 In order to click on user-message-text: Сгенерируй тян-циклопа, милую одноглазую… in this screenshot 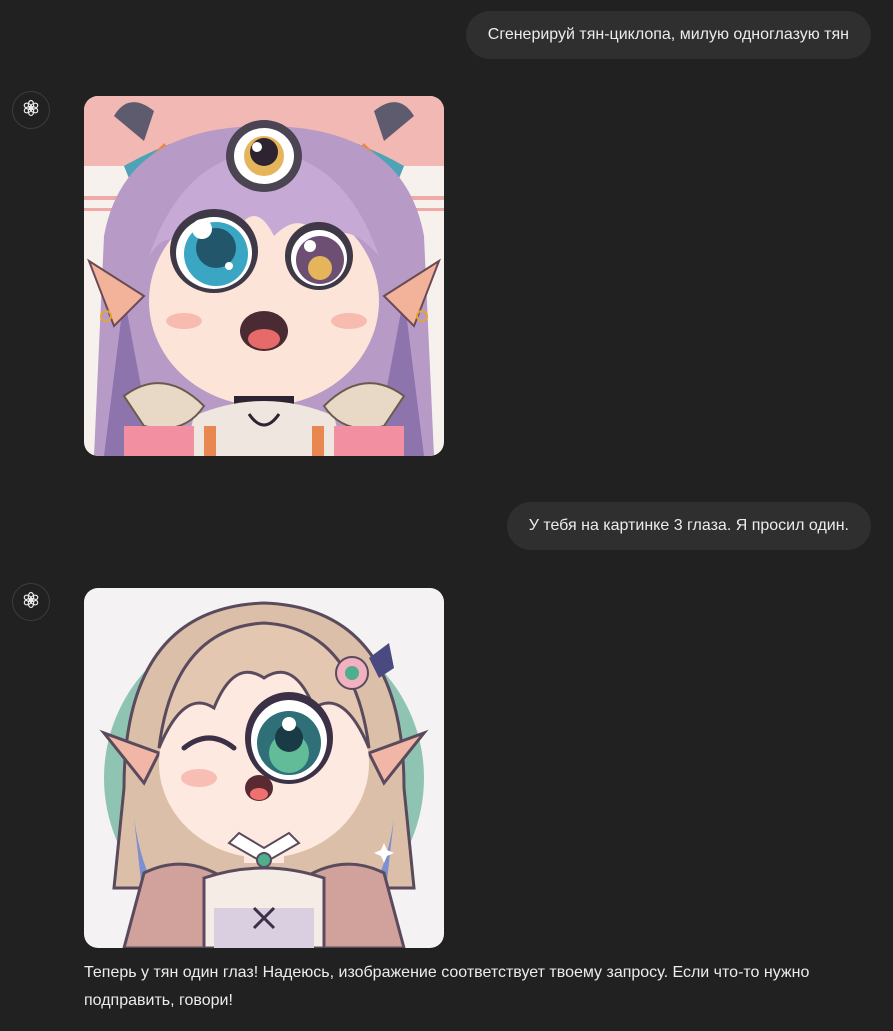, I will do `click(668, 34)`.